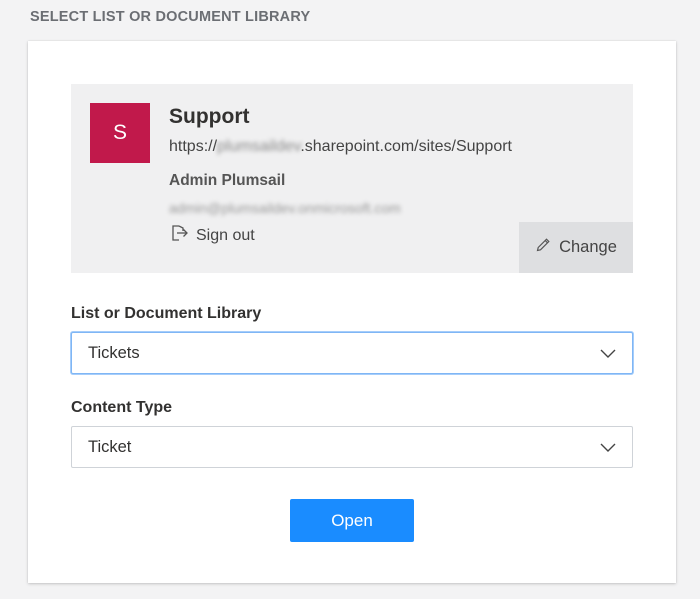 Image resolution: width=700 pixels, height=599 pixels. What do you see at coordinates (285, 208) in the screenshot?
I see `user-email: admin@plumsaildev.onmicrosoft.com` at bounding box center [285, 208].